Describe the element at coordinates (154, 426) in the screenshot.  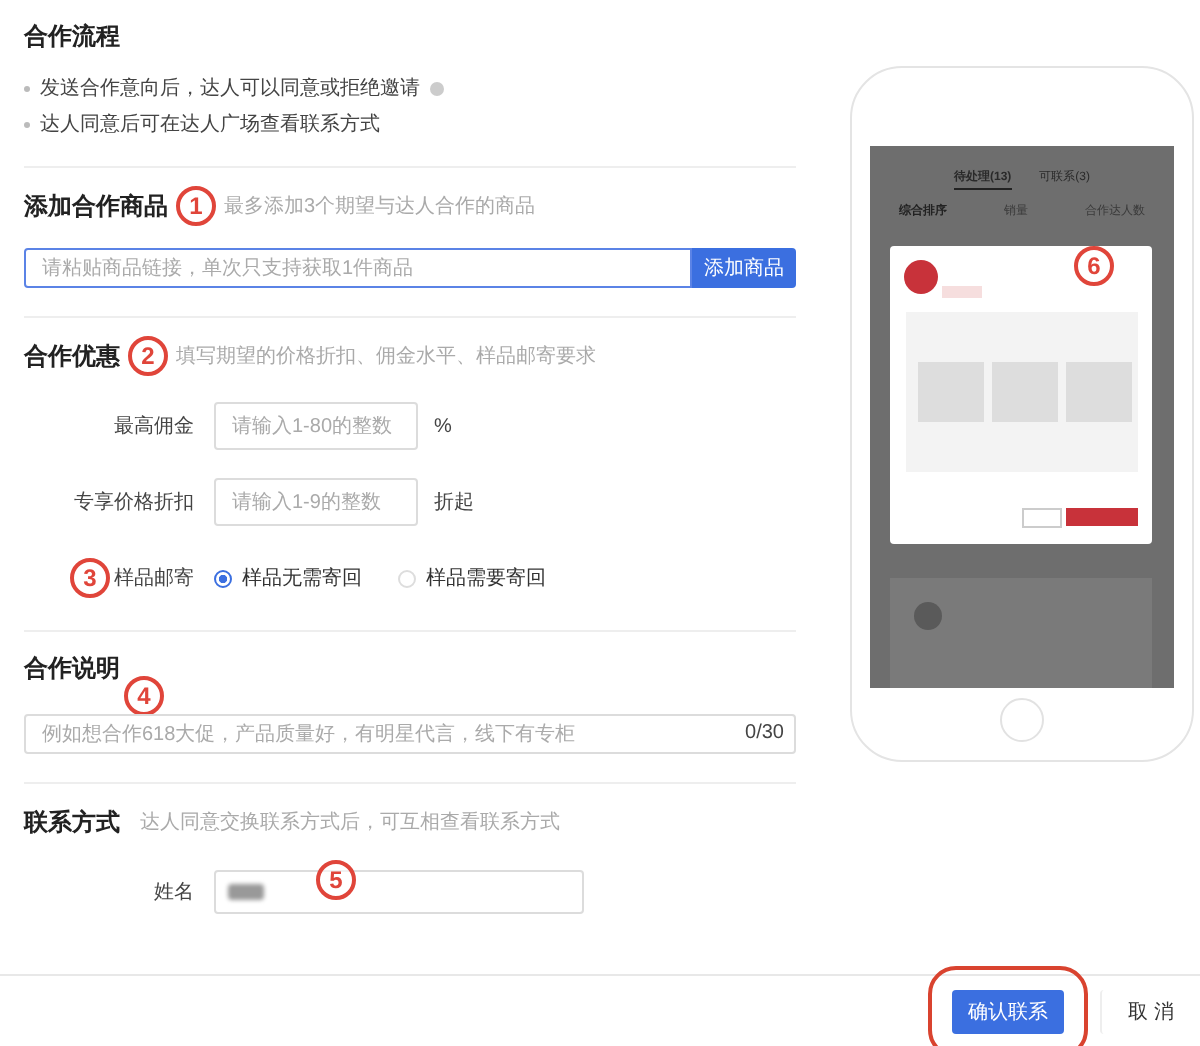
I see `field-label: 最高佣金` at that location.